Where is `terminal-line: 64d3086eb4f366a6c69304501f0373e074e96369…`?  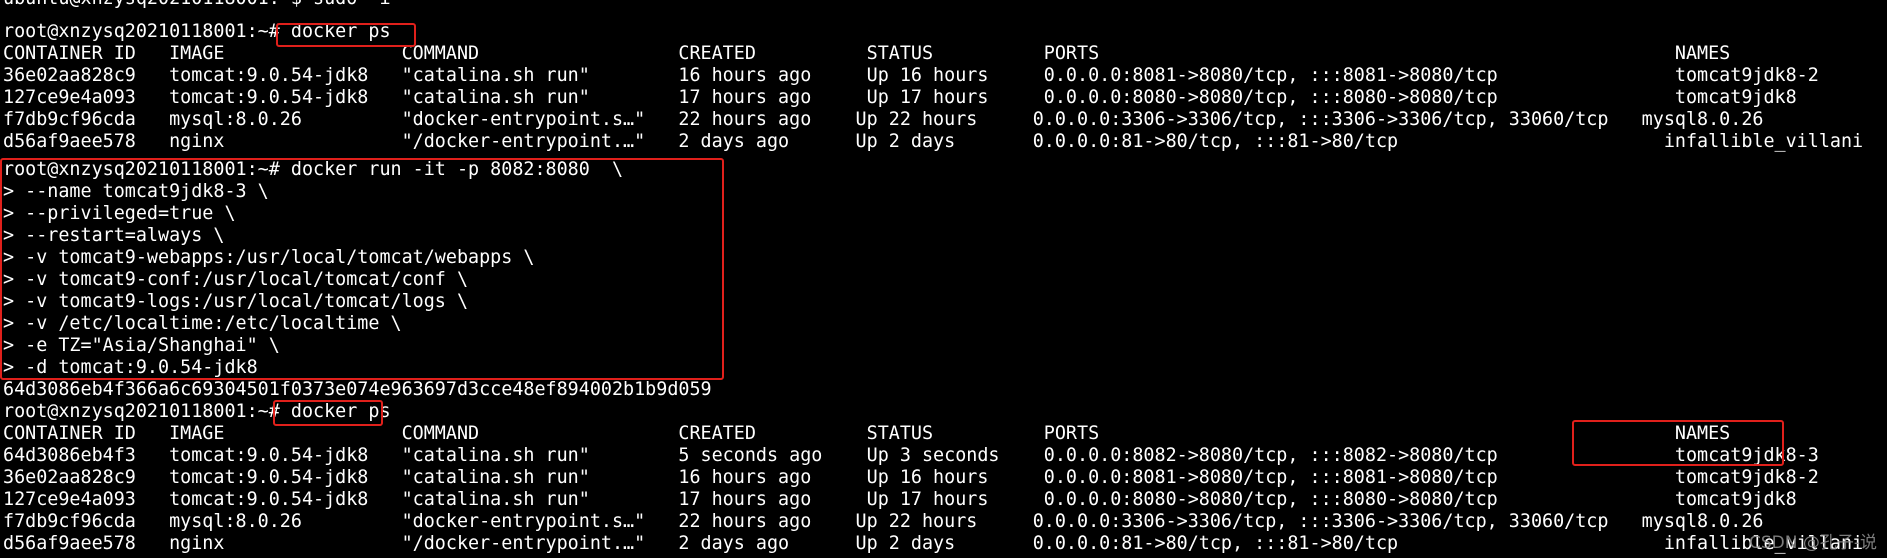 terminal-line: 64d3086eb4f366a6c69304501f0373e074e96369… is located at coordinates (357, 389).